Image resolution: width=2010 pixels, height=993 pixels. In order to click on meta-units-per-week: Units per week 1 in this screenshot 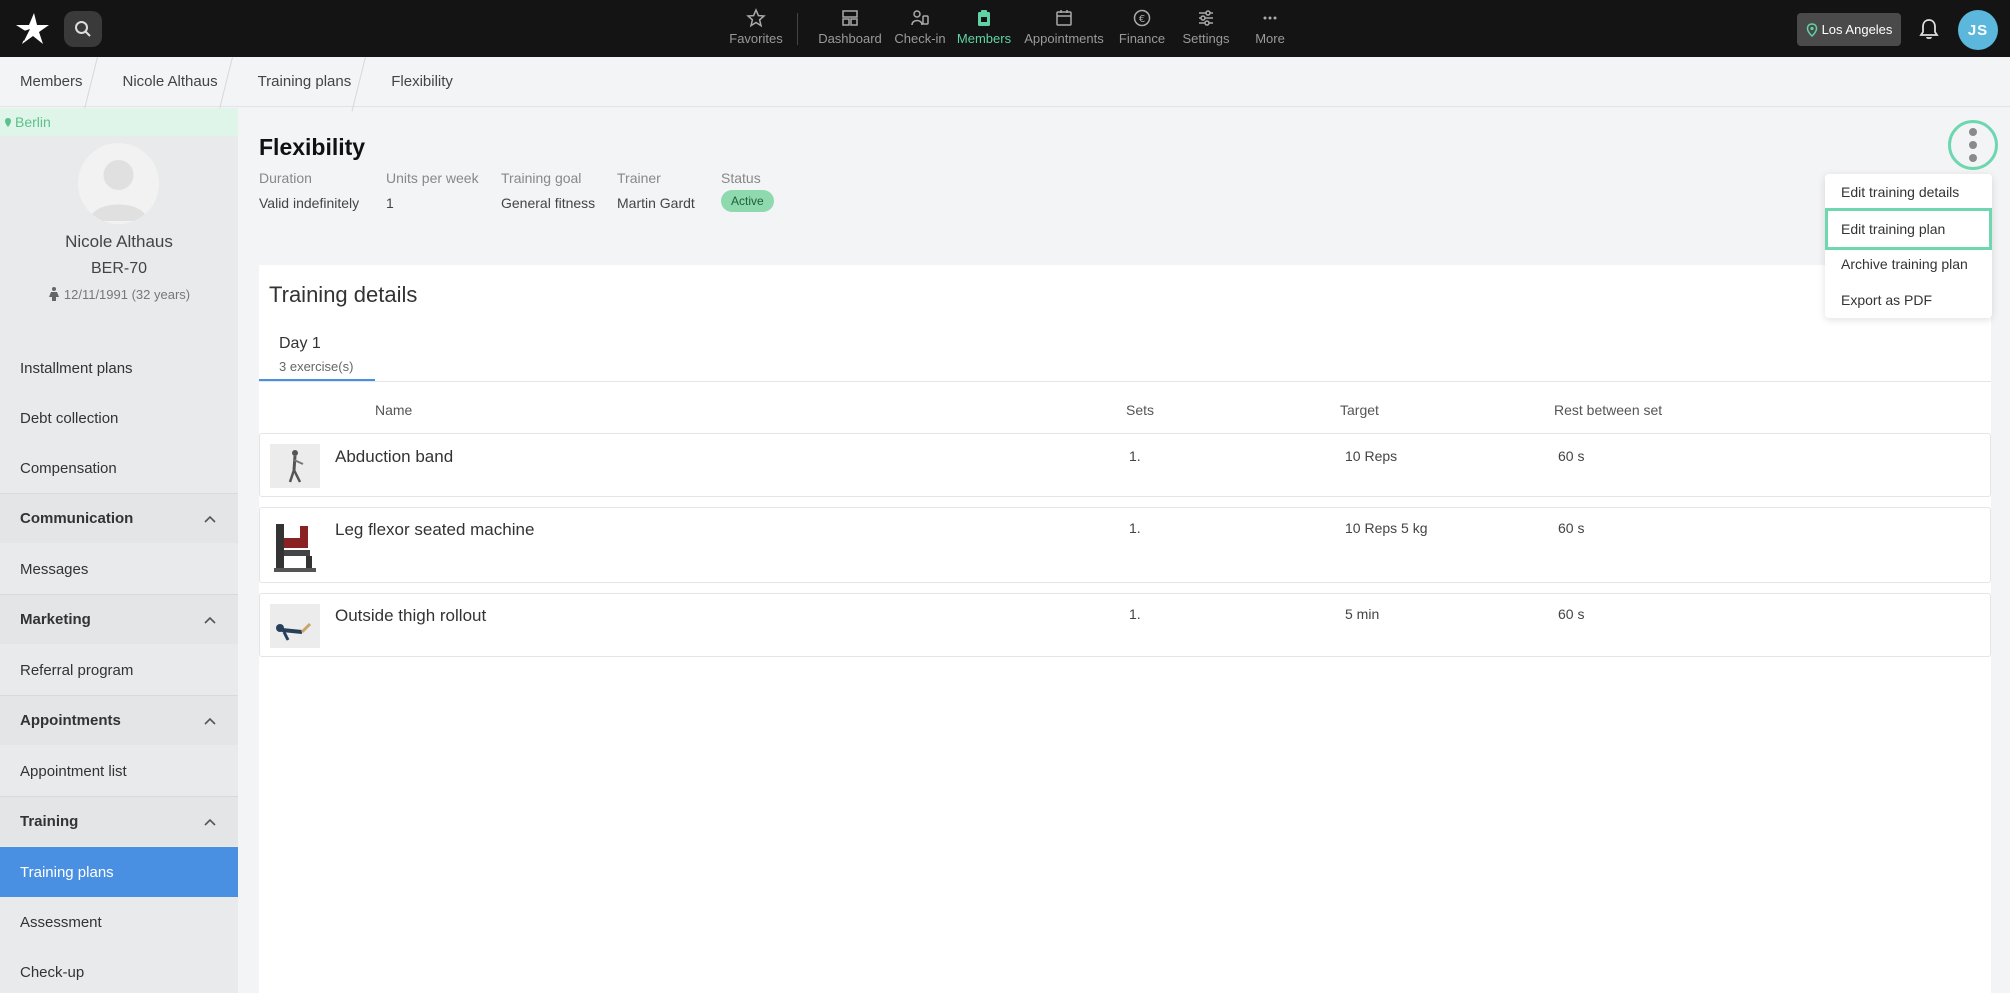, I will do `click(432, 190)`.